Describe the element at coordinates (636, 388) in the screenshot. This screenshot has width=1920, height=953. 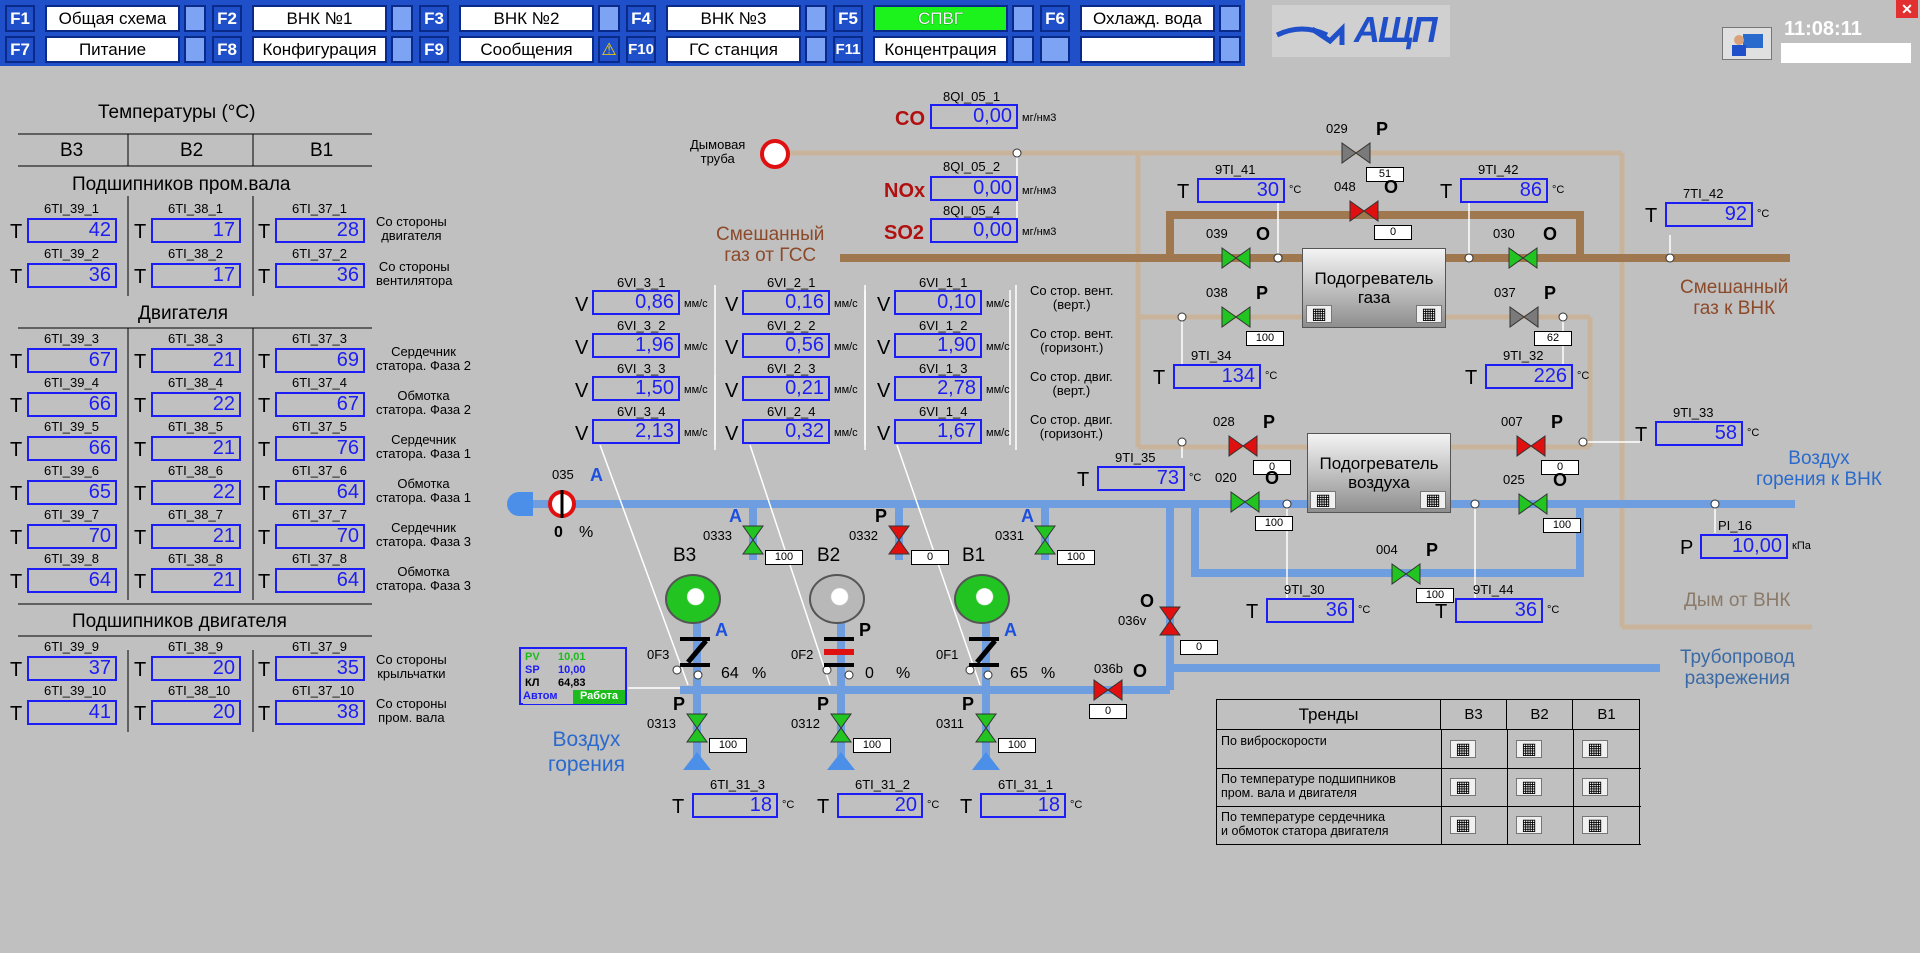
I see `vibration-value: 1,50` at that location.